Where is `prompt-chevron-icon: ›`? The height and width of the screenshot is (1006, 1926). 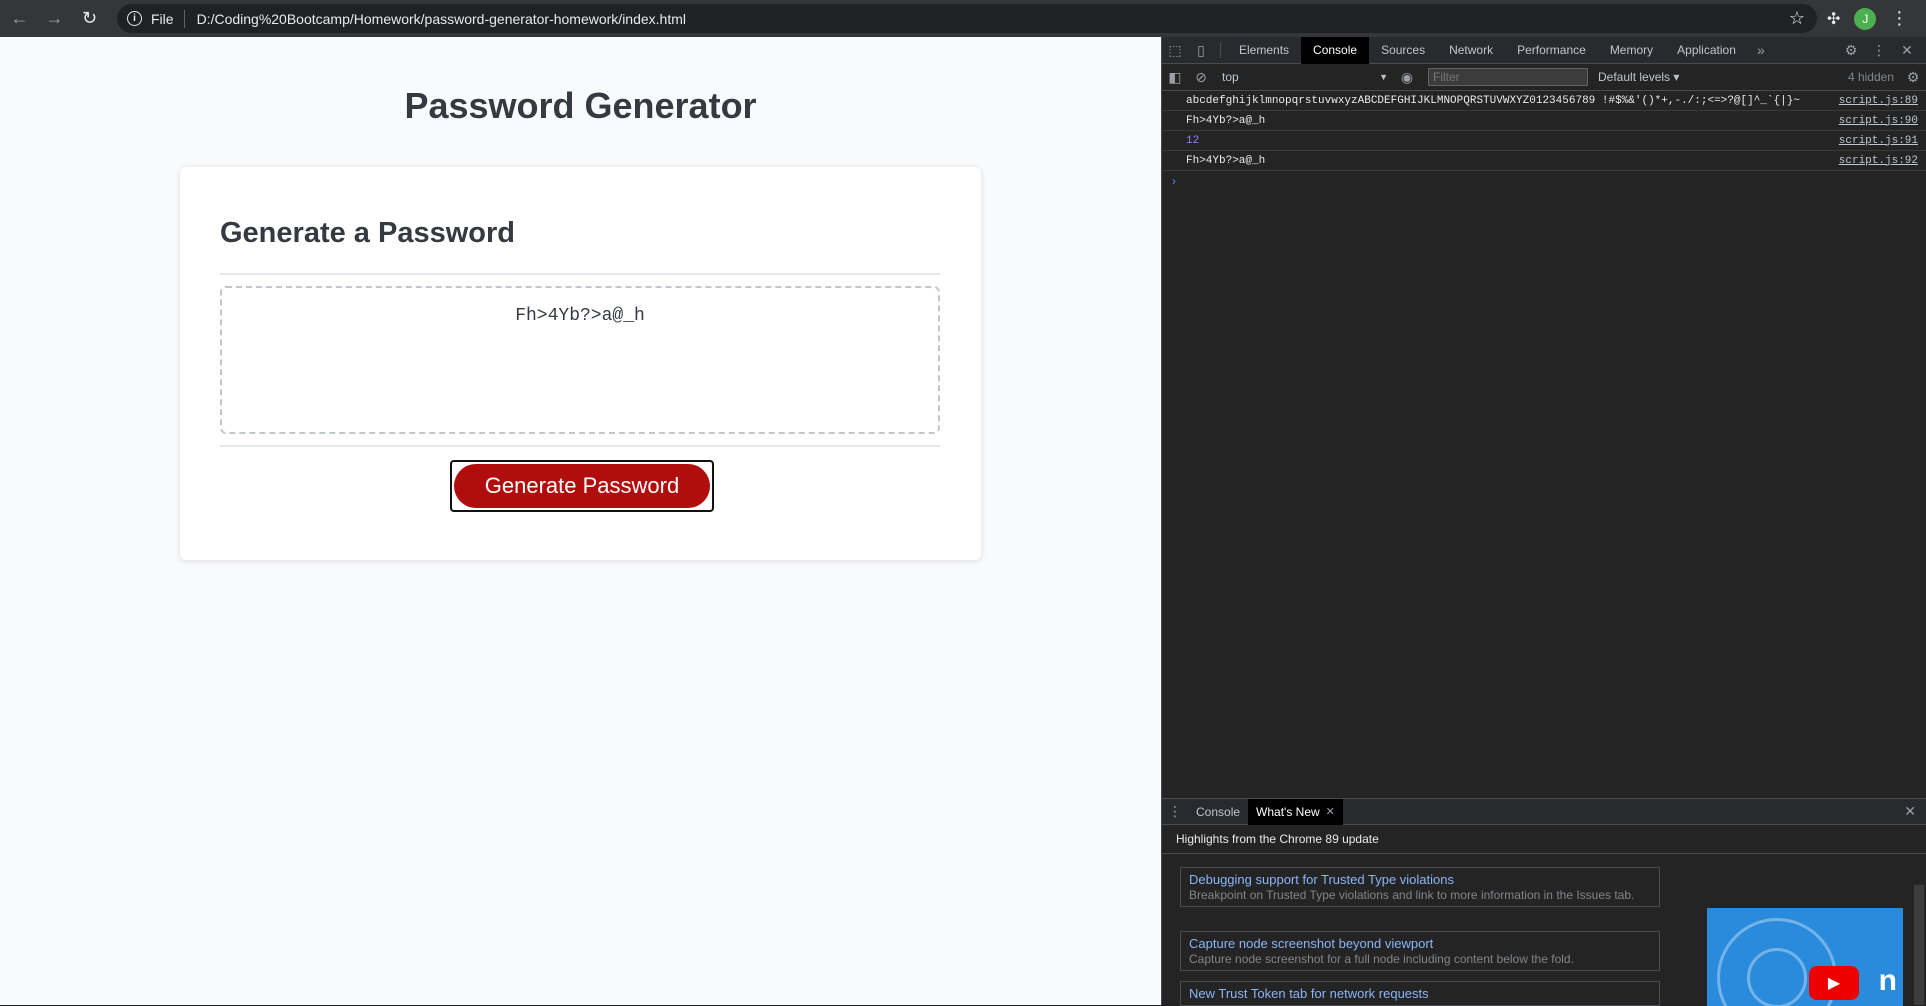 prompt-chevron-icon: › is located at coordinates (1174, 181).